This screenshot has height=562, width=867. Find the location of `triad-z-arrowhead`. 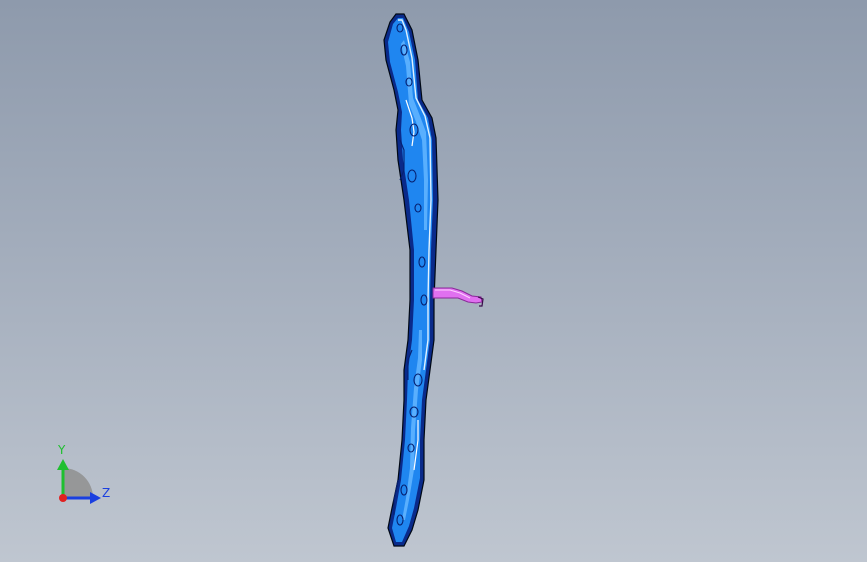

triad-z-arrowhead is located at coordinates (95, 498).